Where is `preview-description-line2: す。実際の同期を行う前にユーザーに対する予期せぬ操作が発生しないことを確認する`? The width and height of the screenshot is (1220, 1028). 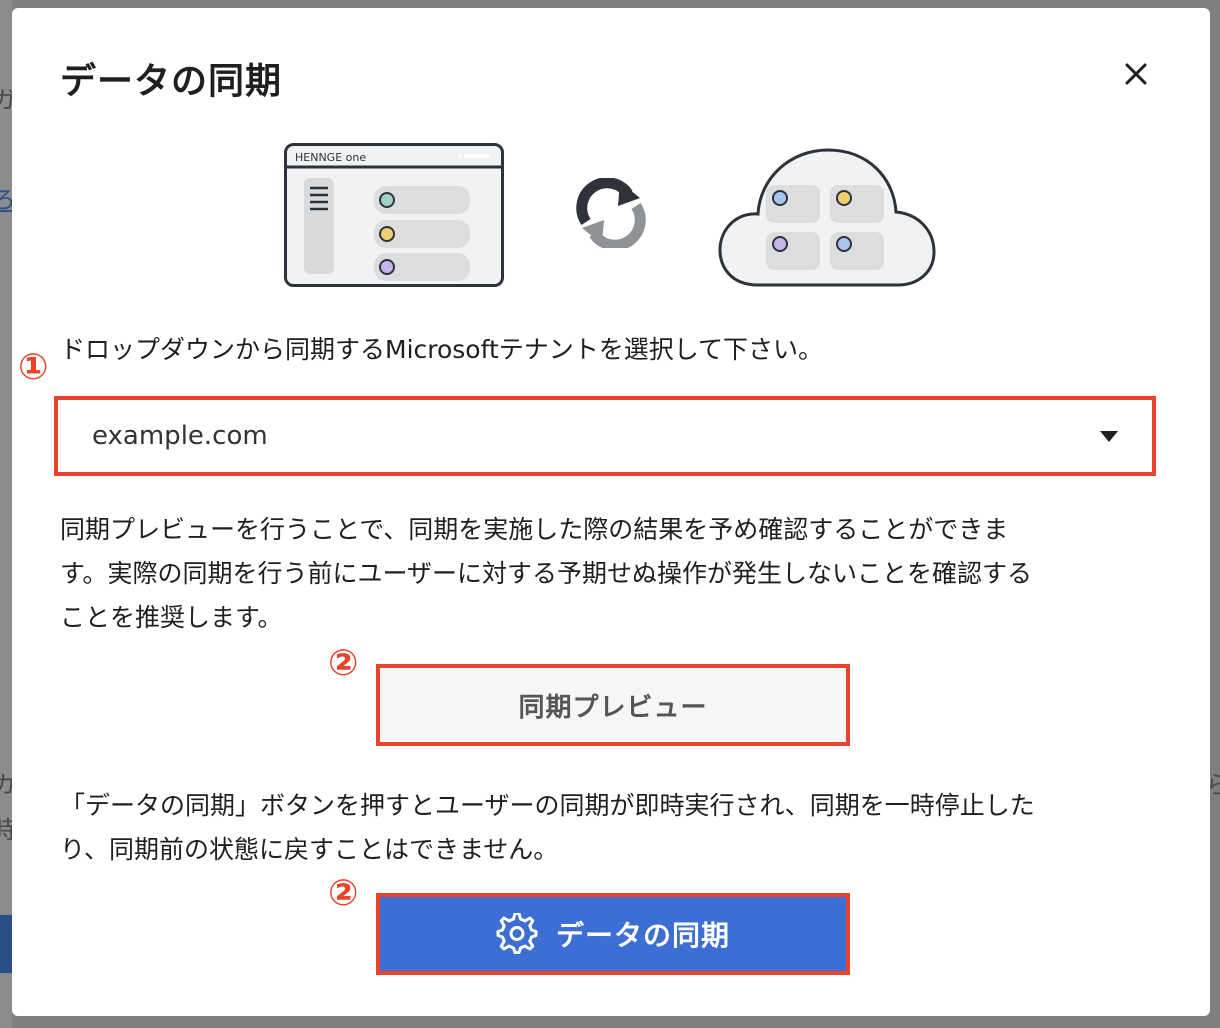
preview-description-line2: す。実際の同期を行う前にユーザーに対する予期せぬ操作が発生しないことを確認する is located at coordinates (546, 573).